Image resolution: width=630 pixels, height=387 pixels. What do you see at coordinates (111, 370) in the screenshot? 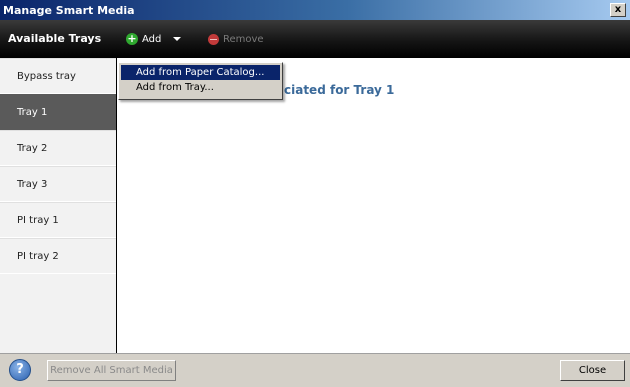
I see `remove-all-smart-media-button: Remove All Smart Media` at bounding box center [111, 370].